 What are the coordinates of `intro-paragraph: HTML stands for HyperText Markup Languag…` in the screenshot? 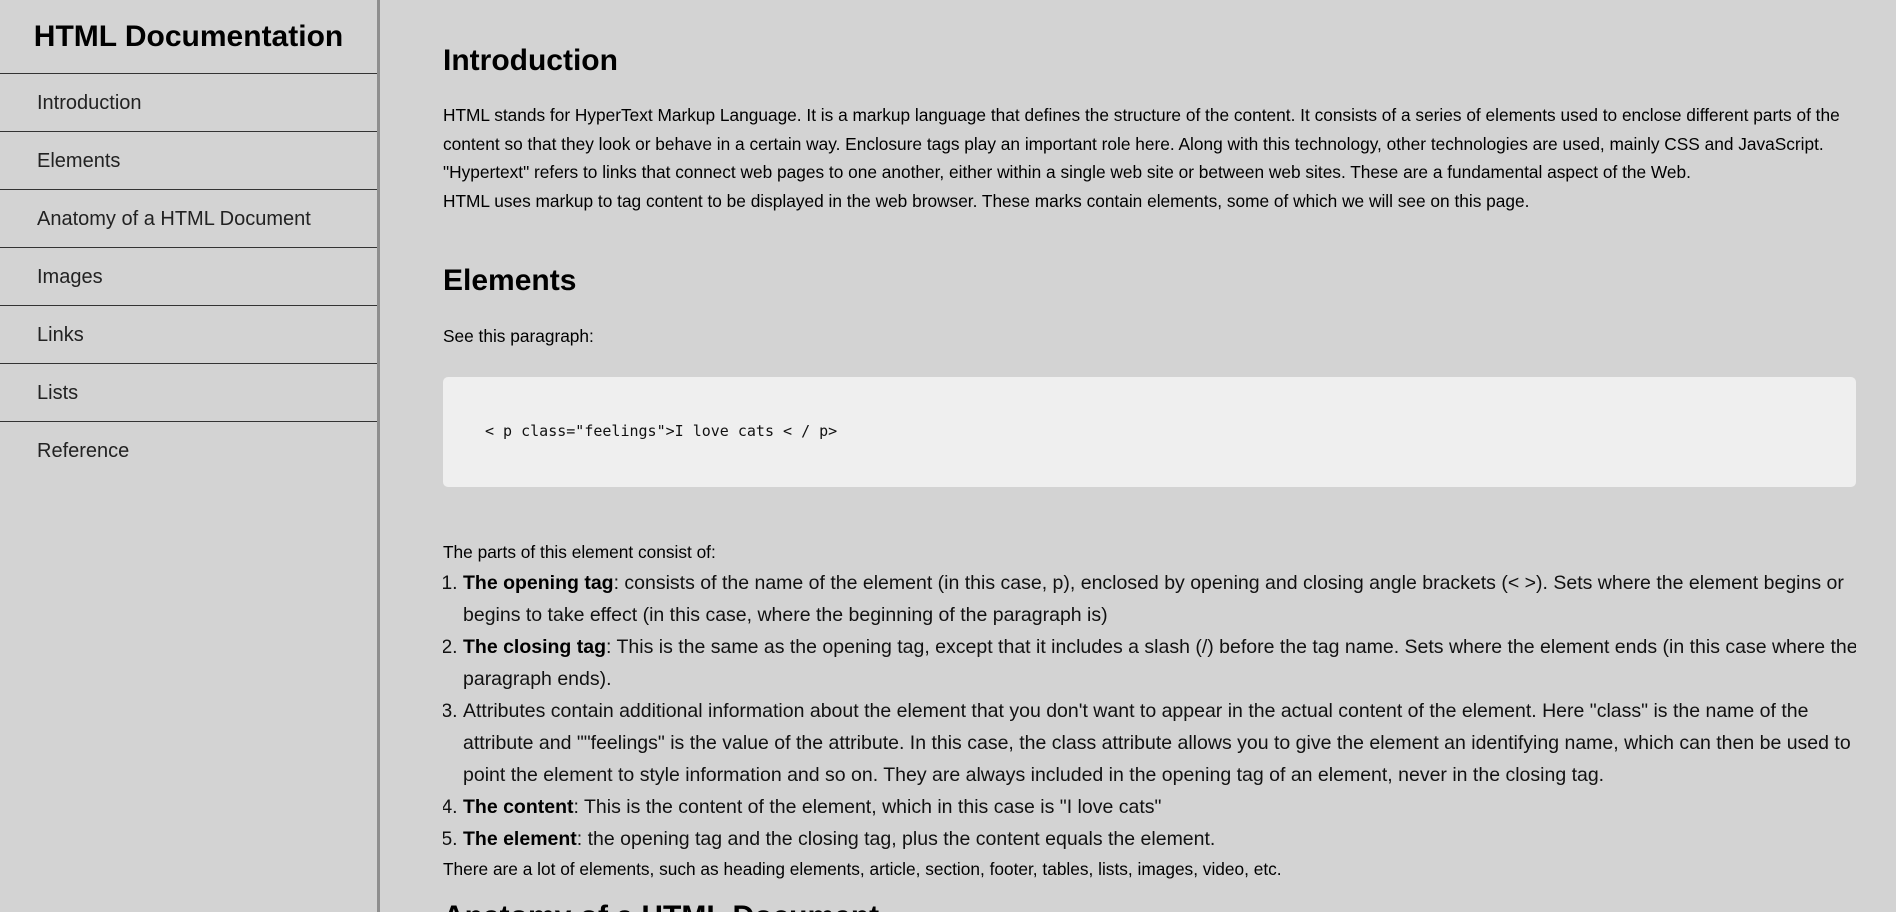 It's located at (1141, 129).